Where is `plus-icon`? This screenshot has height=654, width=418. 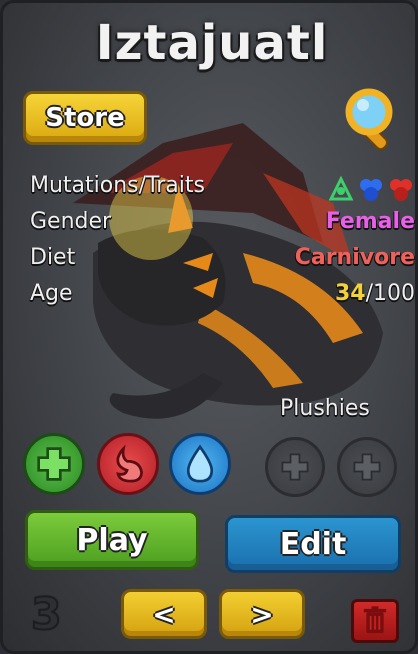
plus-icon is located at coordinates (54, 464).